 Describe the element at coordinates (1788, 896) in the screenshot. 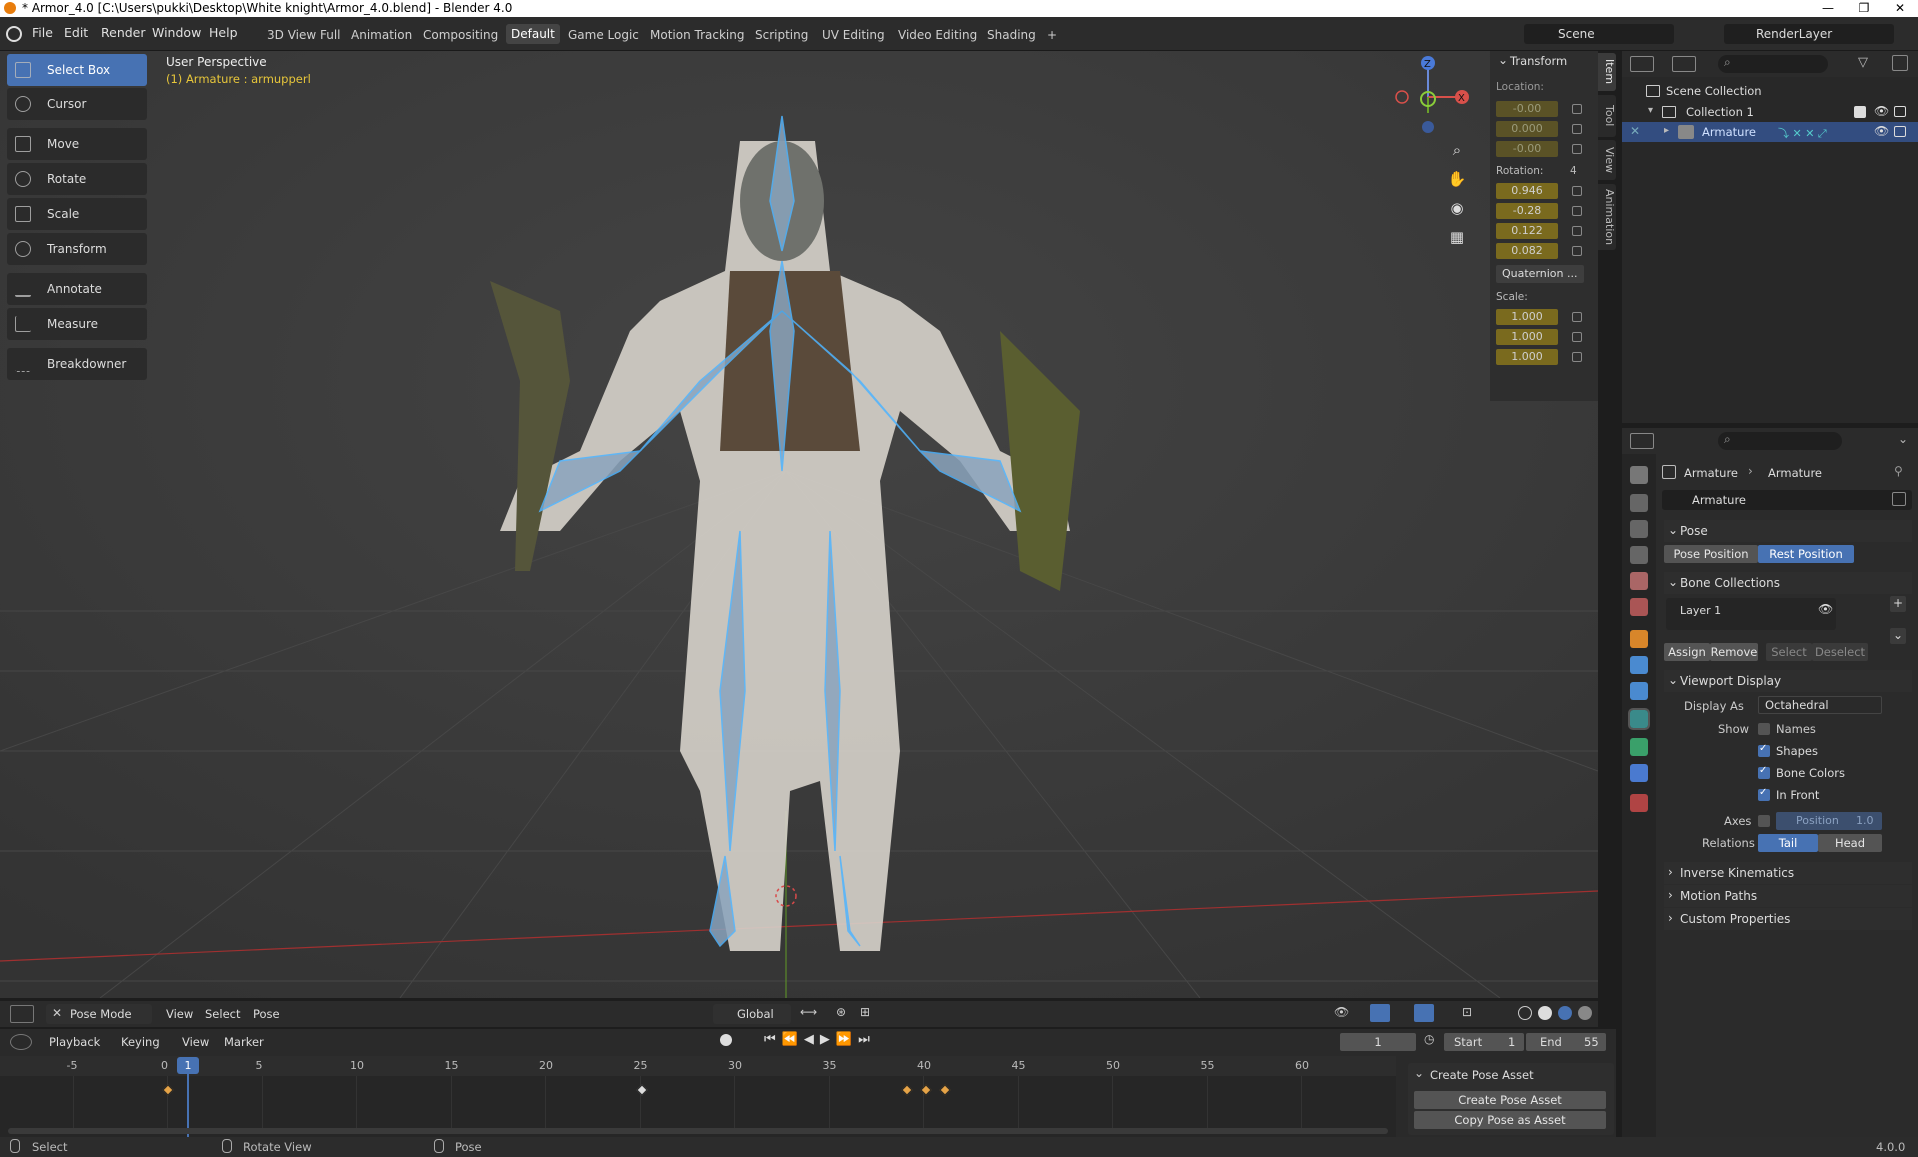

I see `motion-paths-section-header: › Motion Paths` at that location.